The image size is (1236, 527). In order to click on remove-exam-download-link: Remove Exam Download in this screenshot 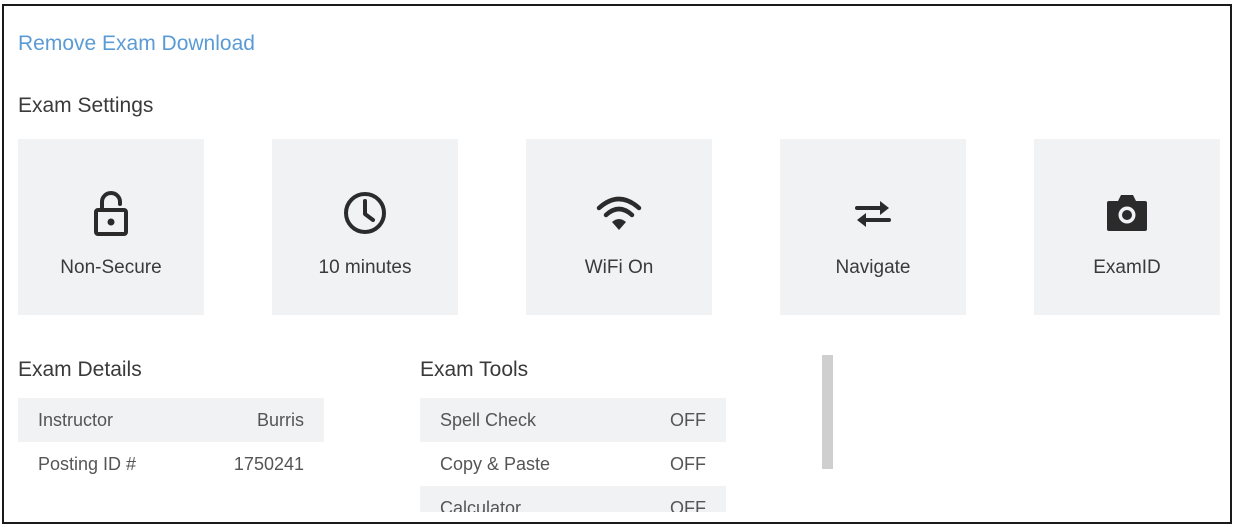, I will do `click(136, 44)`.